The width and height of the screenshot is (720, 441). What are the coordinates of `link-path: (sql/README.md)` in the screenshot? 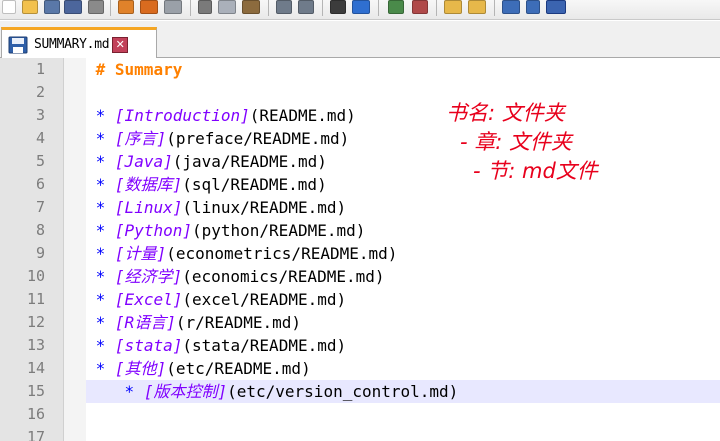 It's located at (254, 184).